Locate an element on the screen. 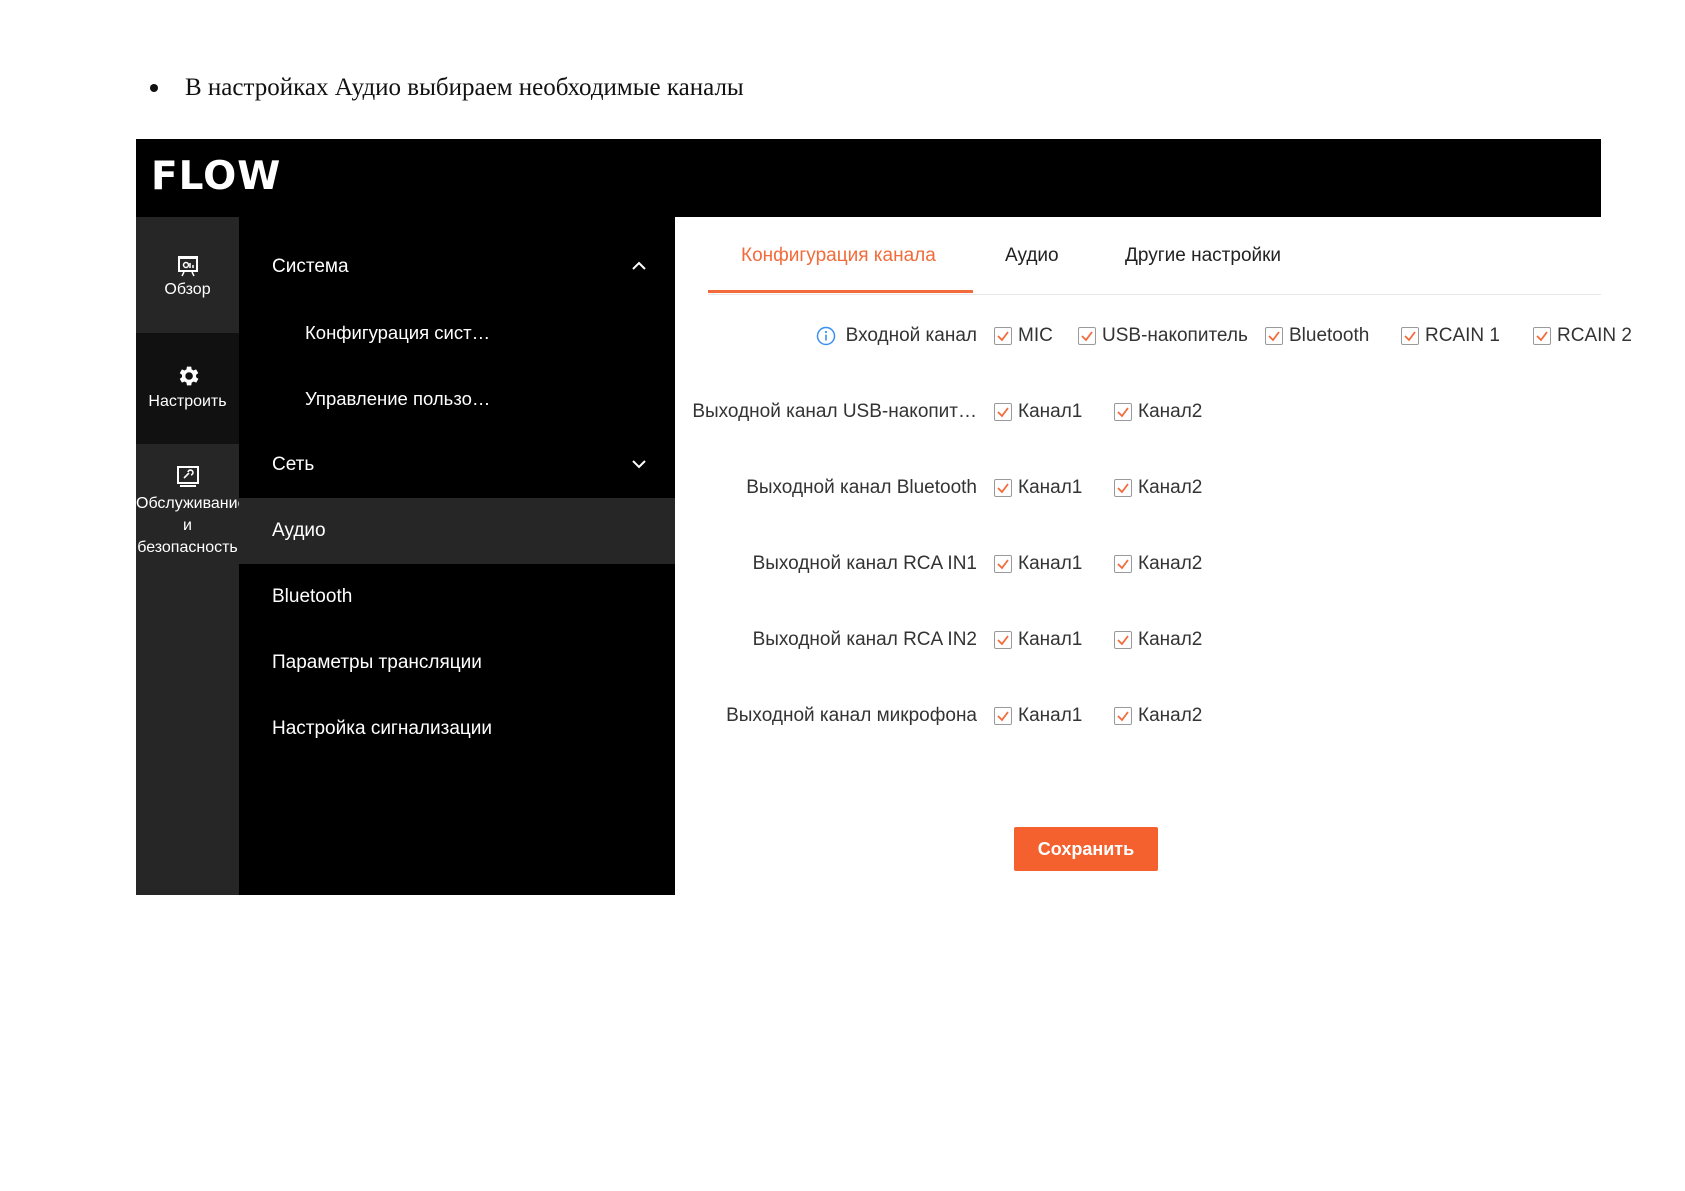 The image size is (1685, 1191). menu-item-label: Настройка сигнализации is located at coordinates (382, 728).